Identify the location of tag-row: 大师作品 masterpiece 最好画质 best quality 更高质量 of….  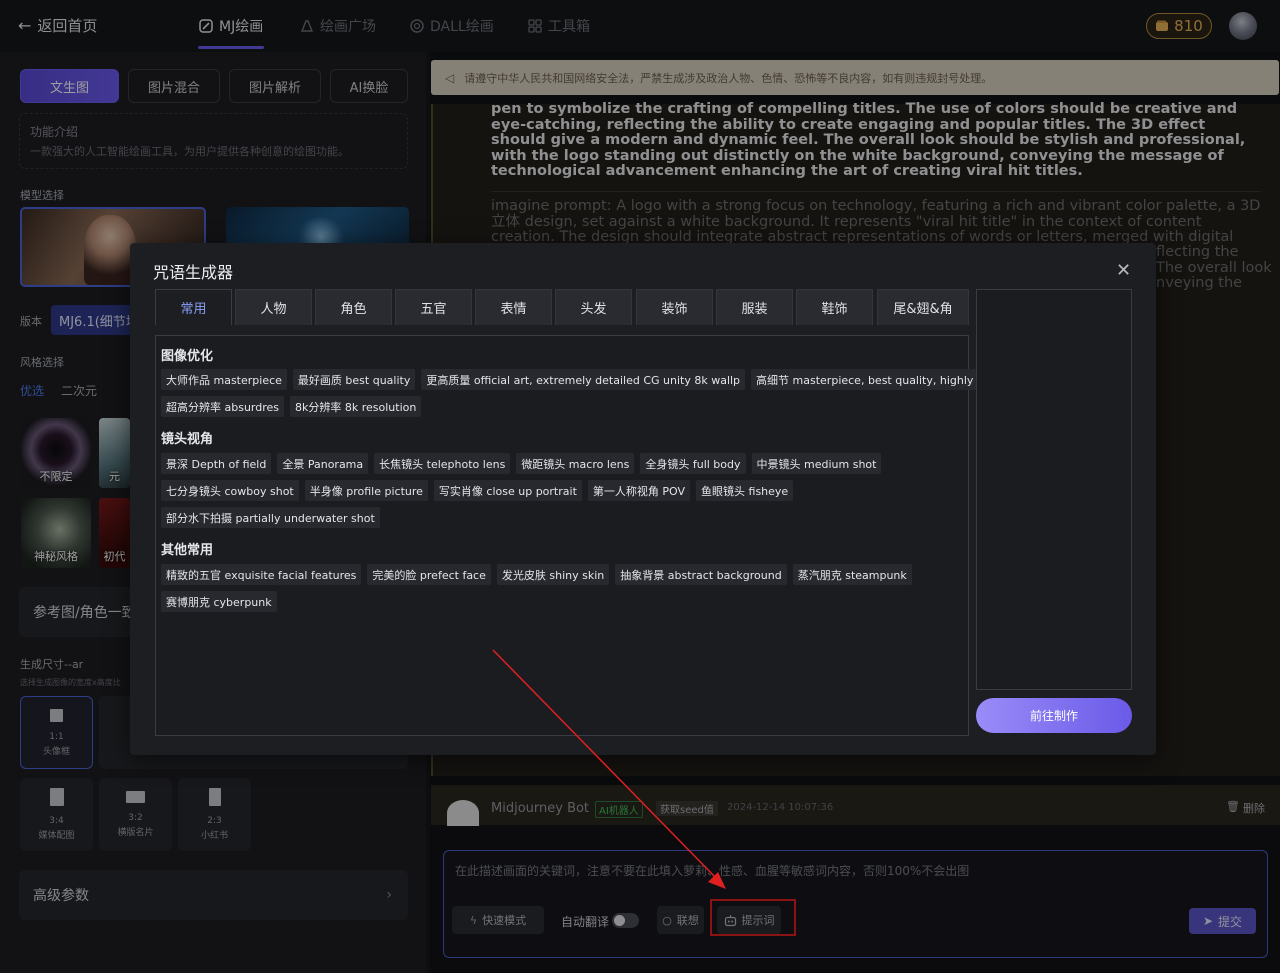
(594, 379).